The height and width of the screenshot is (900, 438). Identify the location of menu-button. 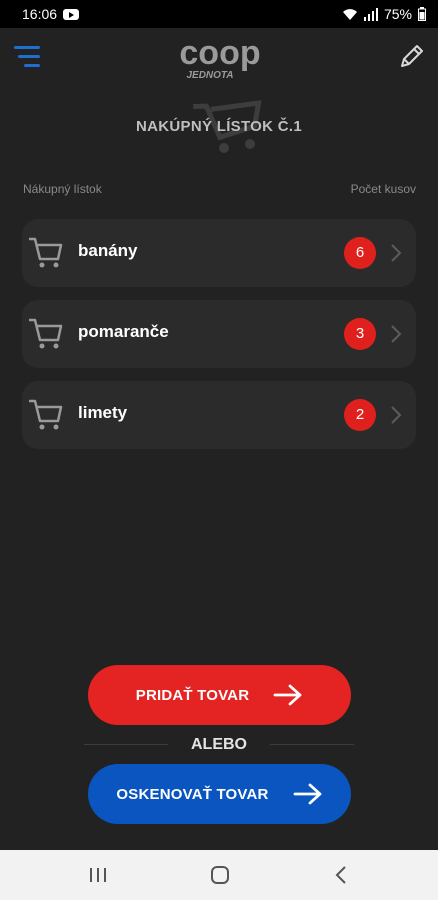
(28, 57).